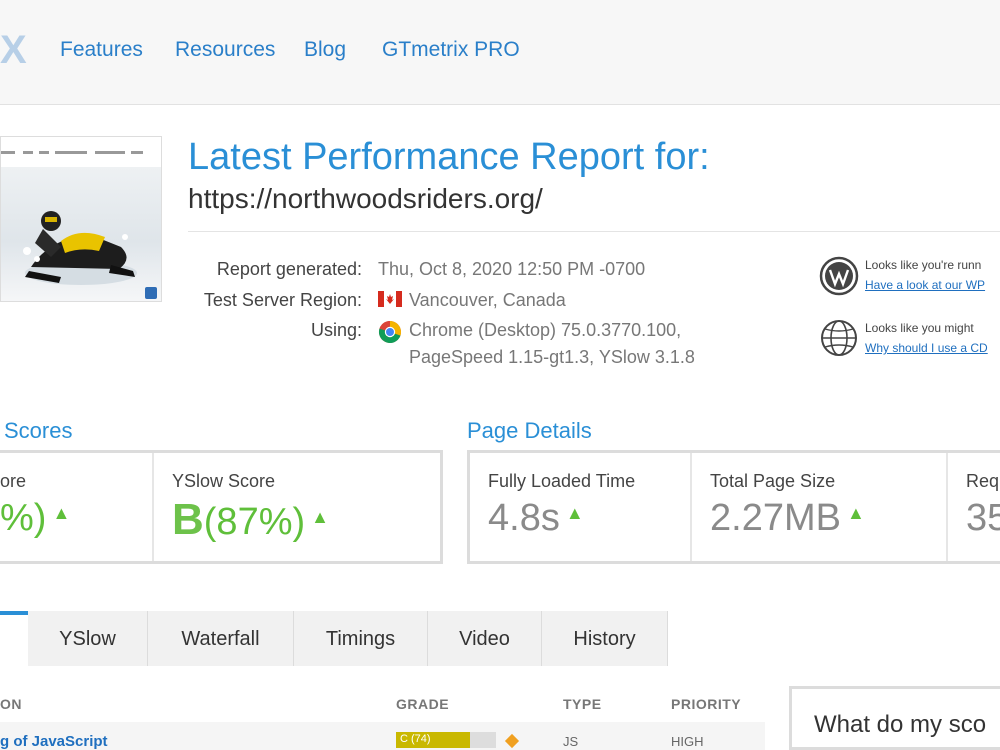  Describe the element at coordinates (773, 481) in the screenshot. I see `total-page-size-label: Total Page Size` at that location.